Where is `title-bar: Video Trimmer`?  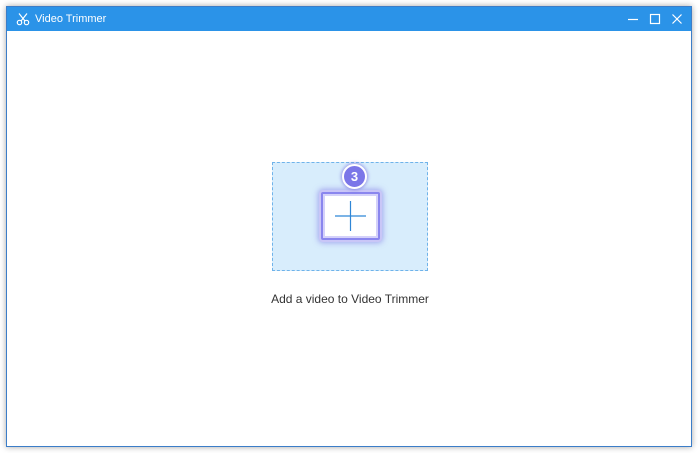 title-bar: Video Trimmer is located at coordinates (349, 19).